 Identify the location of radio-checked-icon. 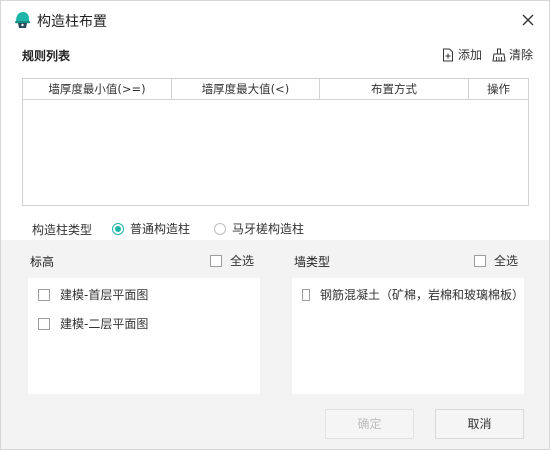
(118, 228).